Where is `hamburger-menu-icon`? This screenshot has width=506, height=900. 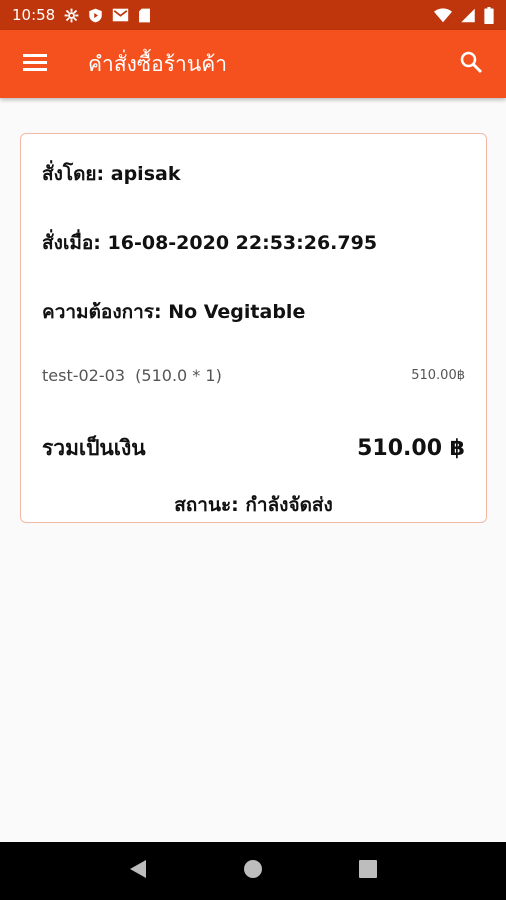
hamburger-menu-icon is located at coordinates (35, 64).